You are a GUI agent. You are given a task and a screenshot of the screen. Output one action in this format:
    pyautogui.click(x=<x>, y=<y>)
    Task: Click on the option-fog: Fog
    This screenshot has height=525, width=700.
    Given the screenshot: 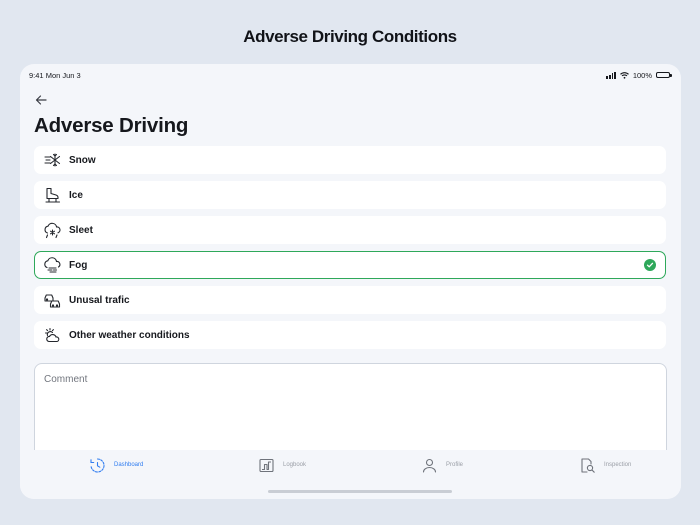 What is the action you would take?
    pyautogui.click(x=350, y=265)
    